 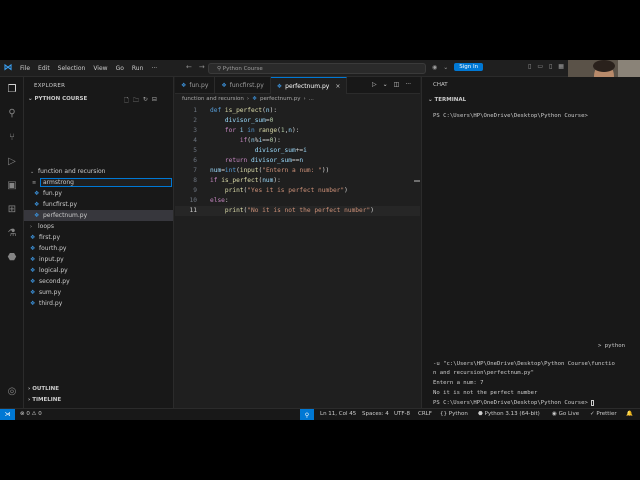 I want to click on run-debug-icon: ▷, so click(x=12, y=161).